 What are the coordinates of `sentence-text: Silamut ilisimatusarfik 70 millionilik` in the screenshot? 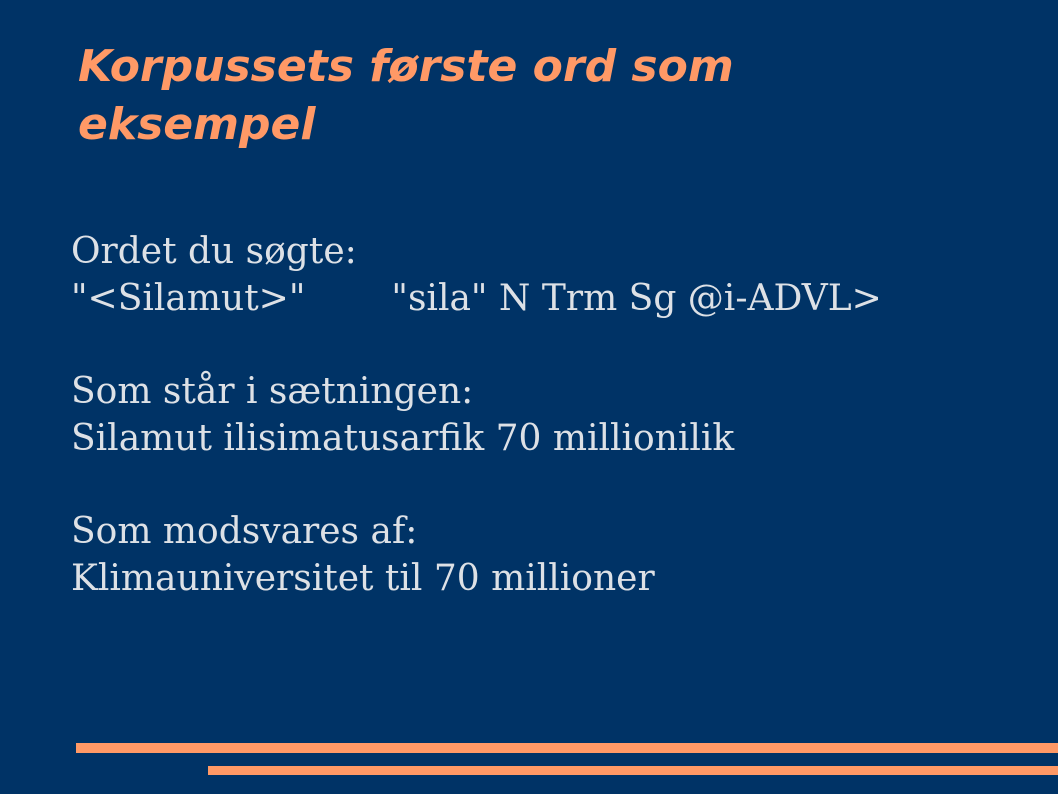 It's located at (403, 438).